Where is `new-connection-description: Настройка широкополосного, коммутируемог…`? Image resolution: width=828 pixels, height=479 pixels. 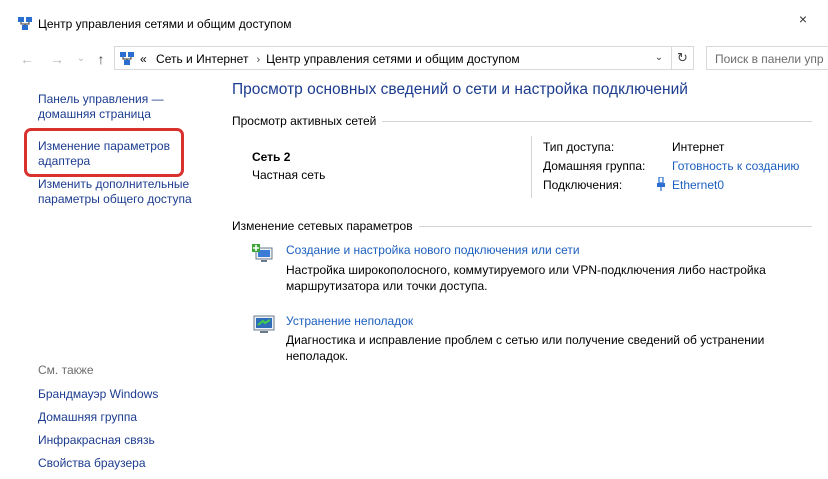
new-connection-description: Настройка широкополосного, коммутируемог… is located at coordinates (526, 278).